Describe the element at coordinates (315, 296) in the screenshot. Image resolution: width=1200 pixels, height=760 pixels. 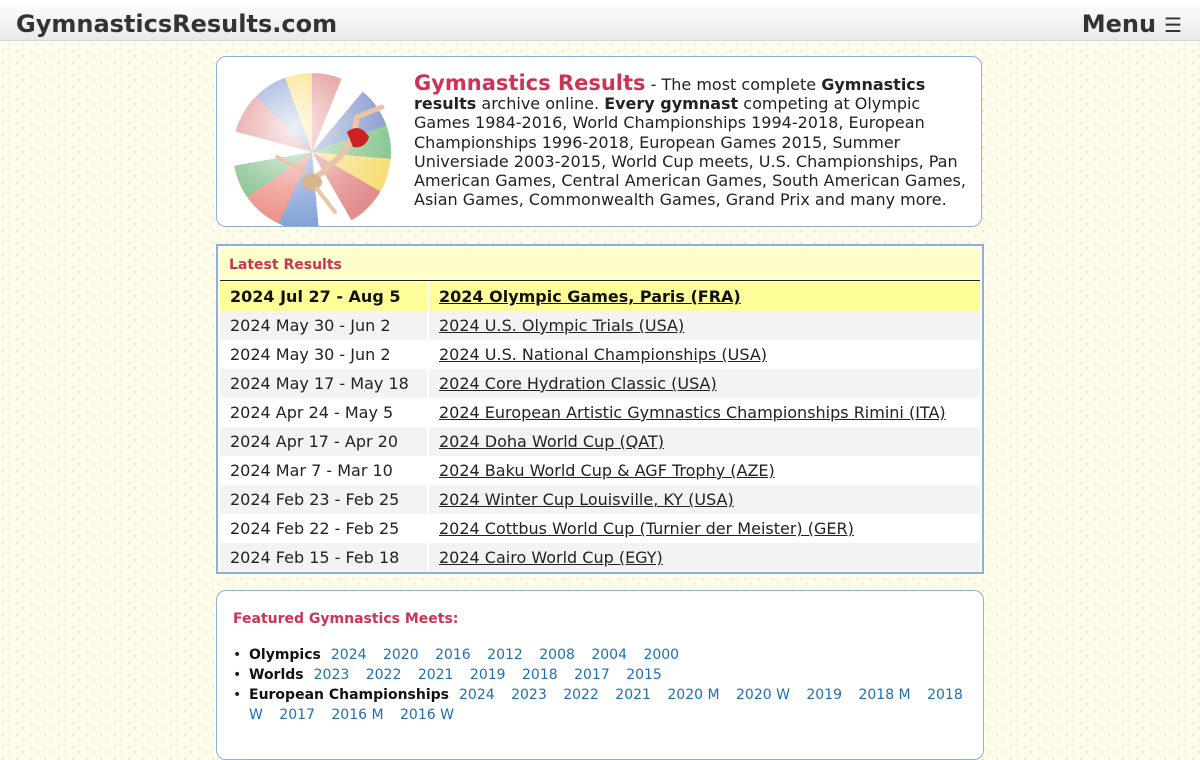
I see `row-date: 2024 Jul 27 - Aug 5` at that location.